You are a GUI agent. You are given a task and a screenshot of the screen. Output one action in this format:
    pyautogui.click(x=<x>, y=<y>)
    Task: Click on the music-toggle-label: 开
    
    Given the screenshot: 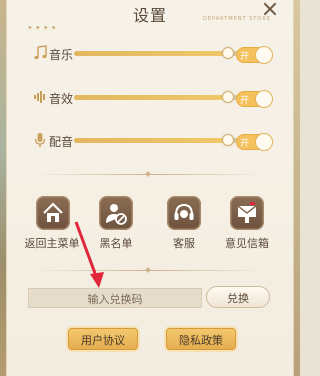 What is the action you would take?
    pyautogui.click(x=245, y=57)
    